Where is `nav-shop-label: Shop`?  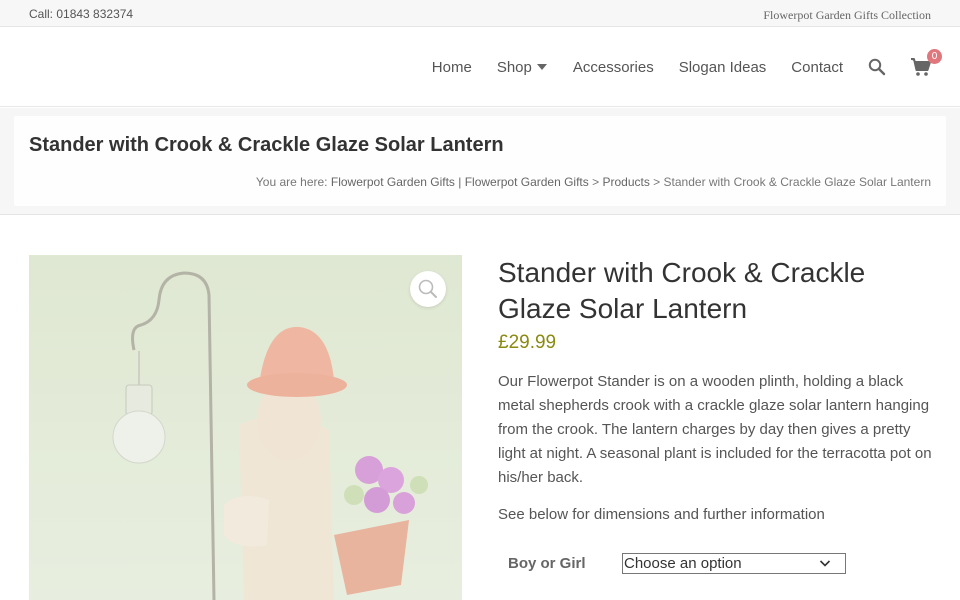 nav-shop-label: Shop is located at coordinates (514, 67).